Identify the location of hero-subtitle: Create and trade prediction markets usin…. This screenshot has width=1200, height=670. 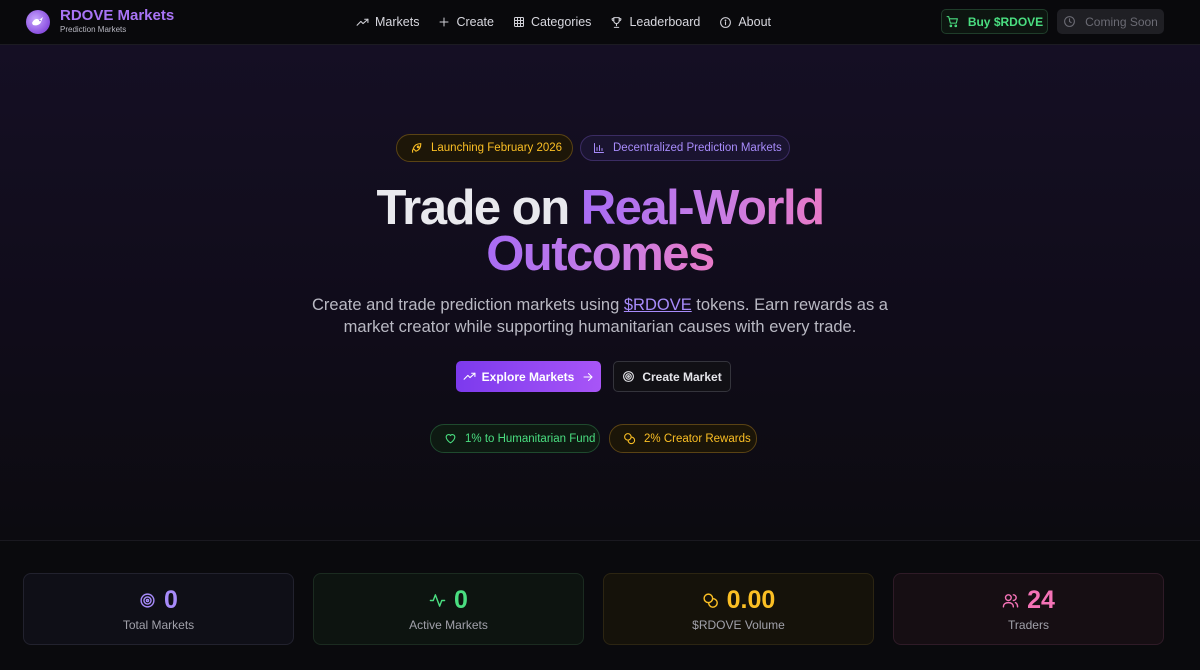
(600, 316).